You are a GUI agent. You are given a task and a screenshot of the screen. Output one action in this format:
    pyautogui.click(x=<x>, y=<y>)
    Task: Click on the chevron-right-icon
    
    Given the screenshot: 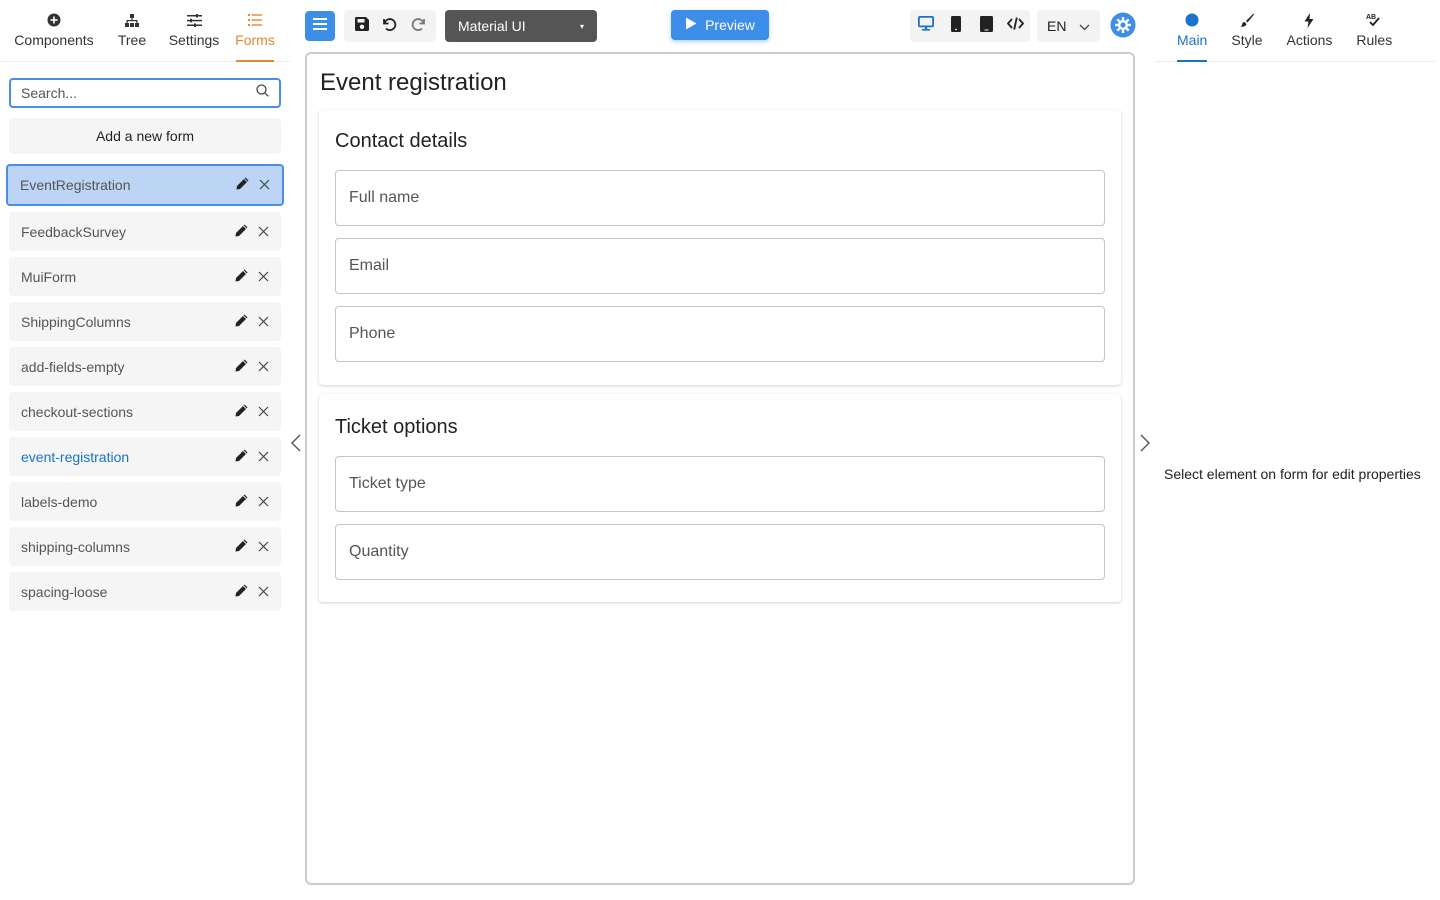 What is the action you would take?
    pyautogui.click(x=1145, y=445)
    